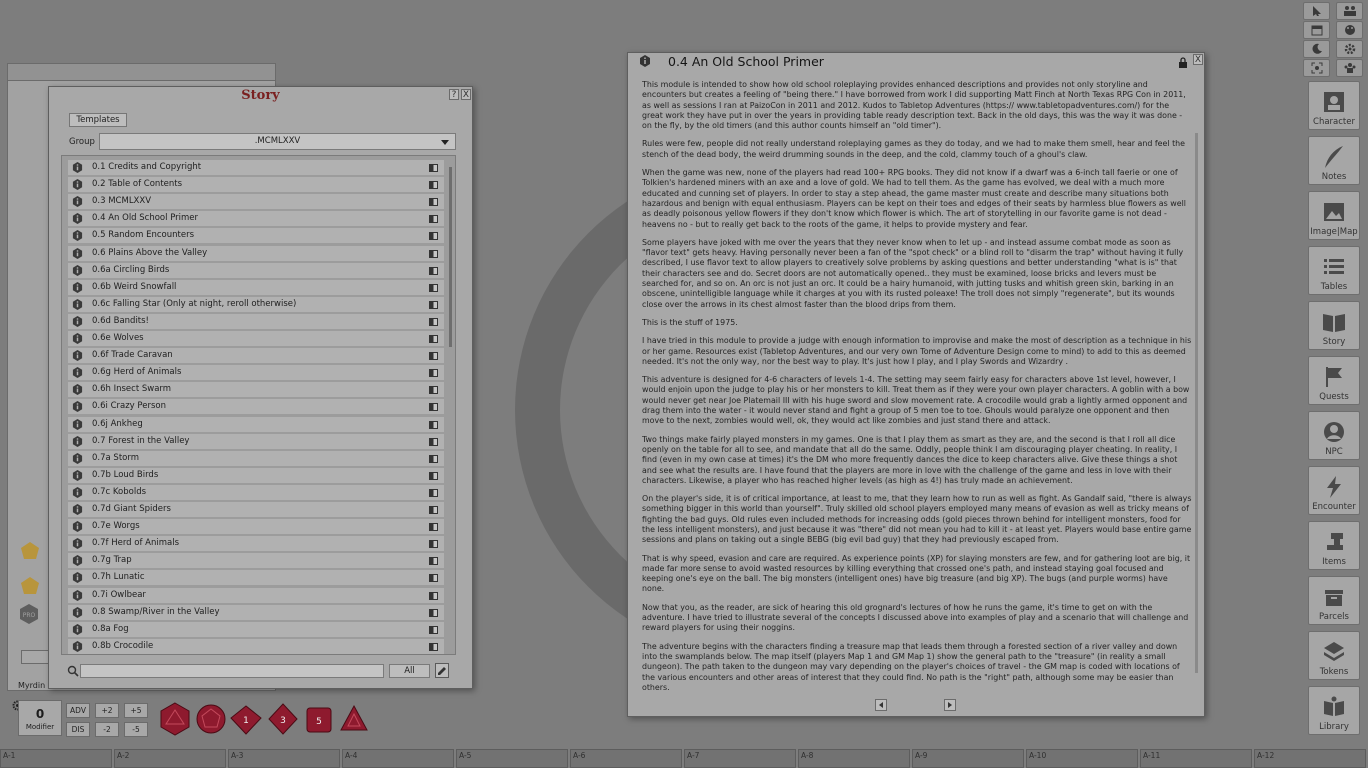 This screenshot has height=768, width=1368. What do you see at coordinates (398, 758) in the screenshot?
I see `hotkey-slot: A-4` at bounding box center [398, 758].